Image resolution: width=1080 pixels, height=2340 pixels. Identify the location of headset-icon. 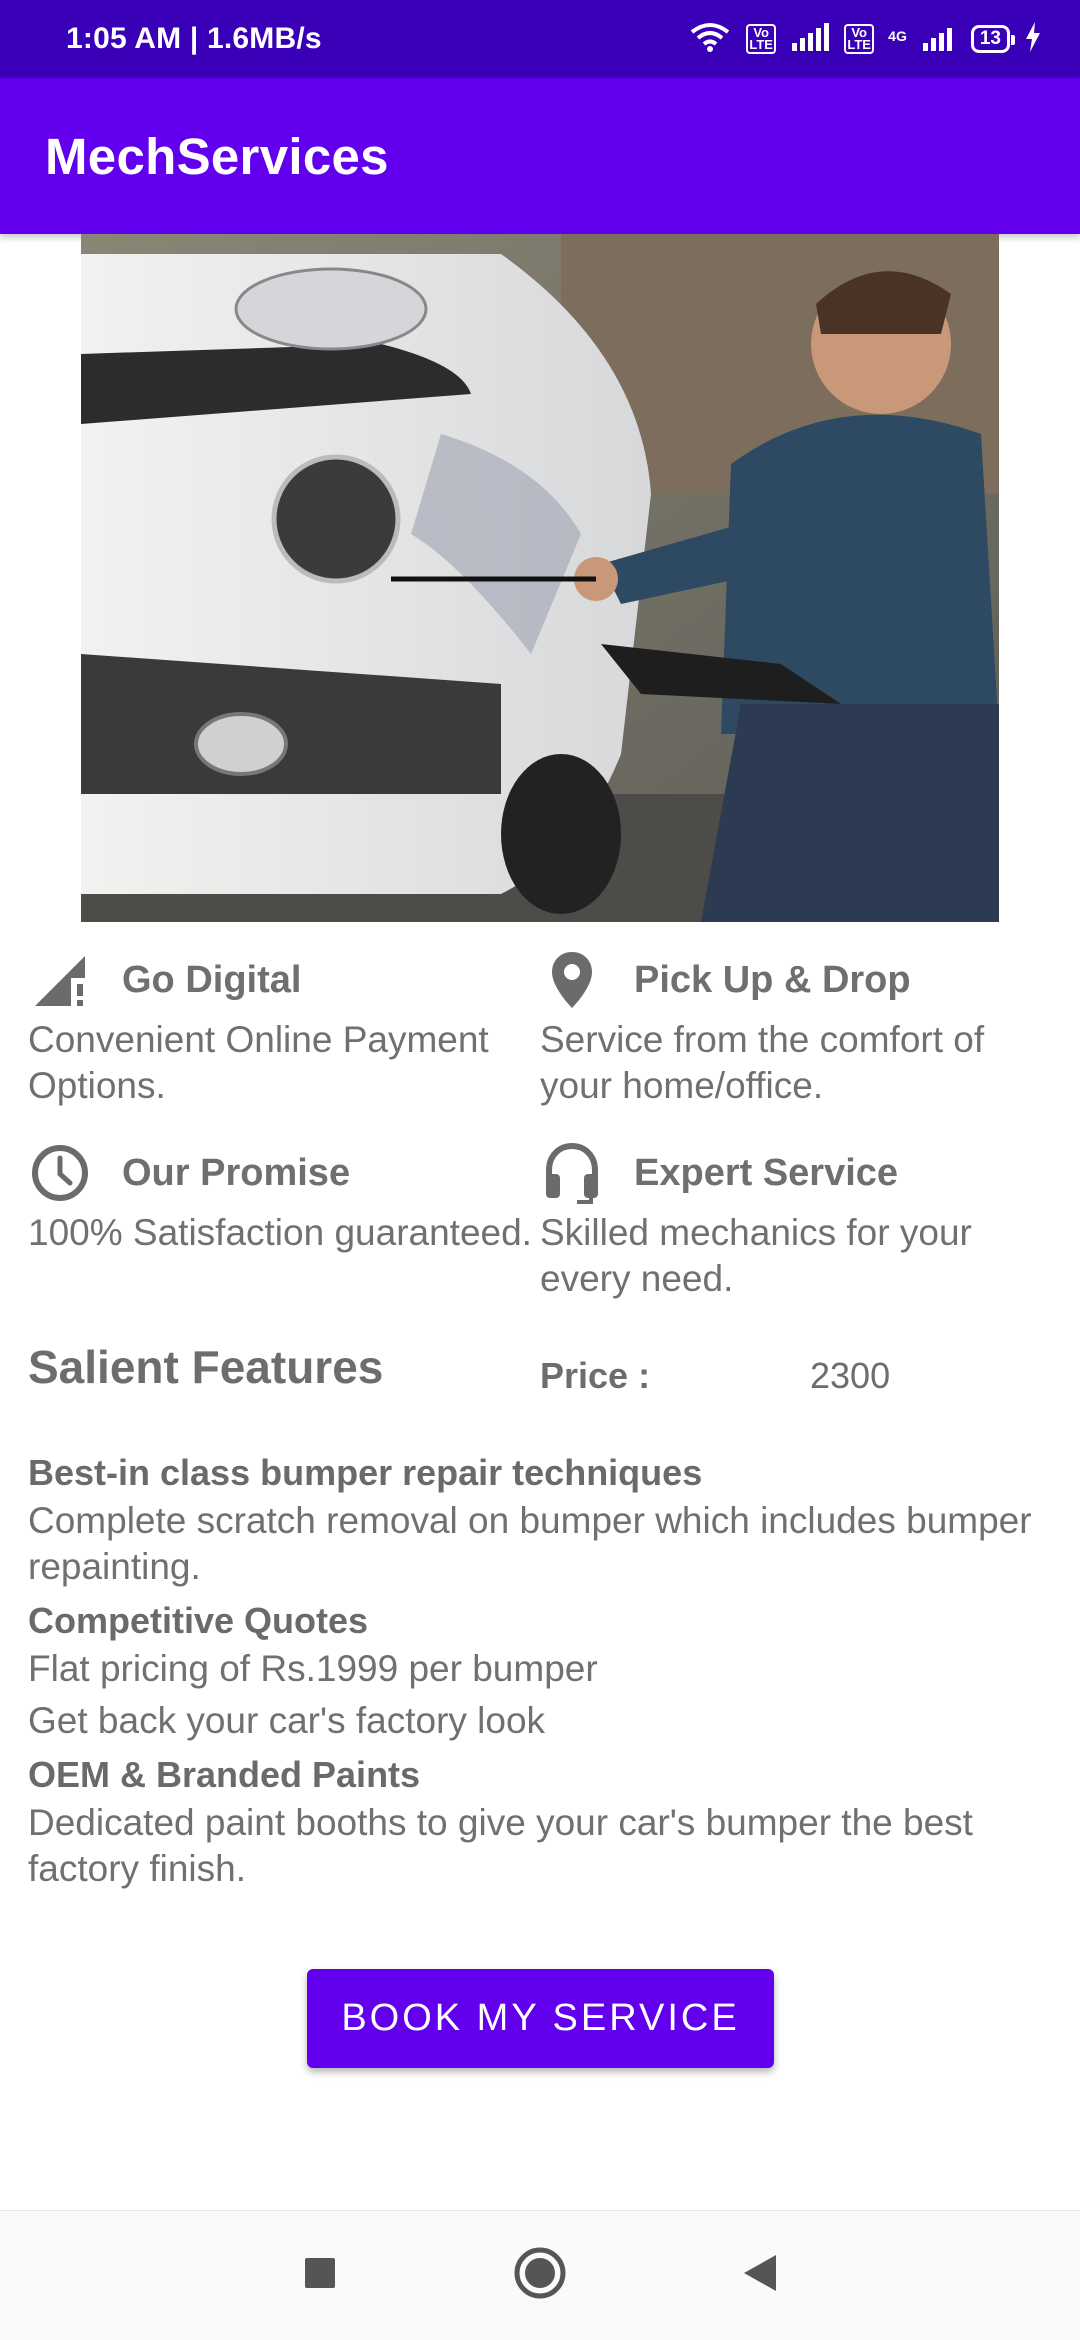
(572, 1173).